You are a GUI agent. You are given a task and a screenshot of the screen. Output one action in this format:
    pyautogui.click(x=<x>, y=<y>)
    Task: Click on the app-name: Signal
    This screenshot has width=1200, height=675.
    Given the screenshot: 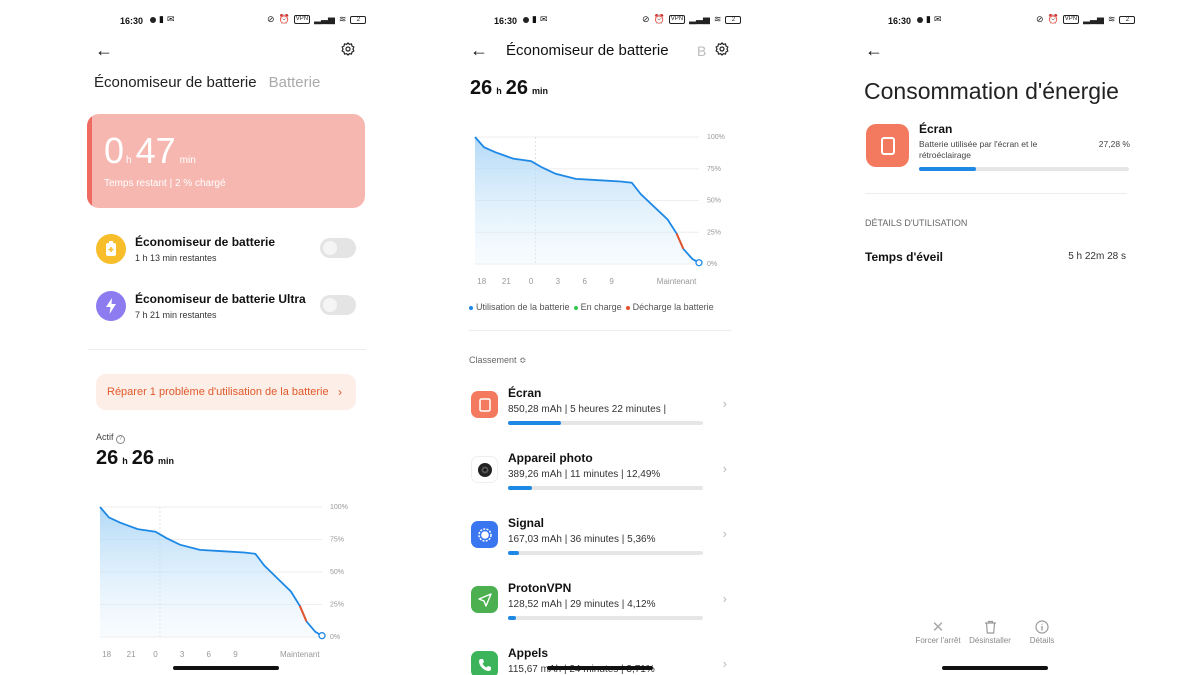 What is the action you would take?
    pyautogui.click(x=526, y=523)
    